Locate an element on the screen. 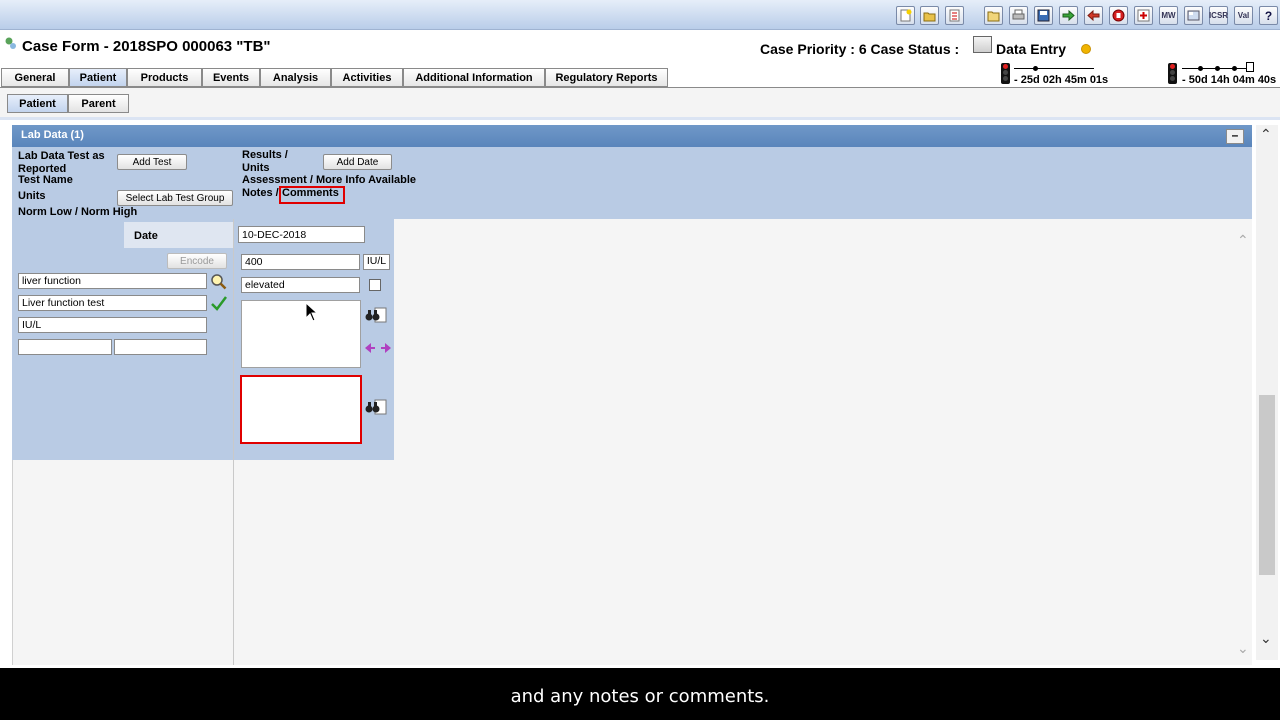 This screenshot has width=1280, height=720. lab-data-labels-band is located at coordinates (632, 183).